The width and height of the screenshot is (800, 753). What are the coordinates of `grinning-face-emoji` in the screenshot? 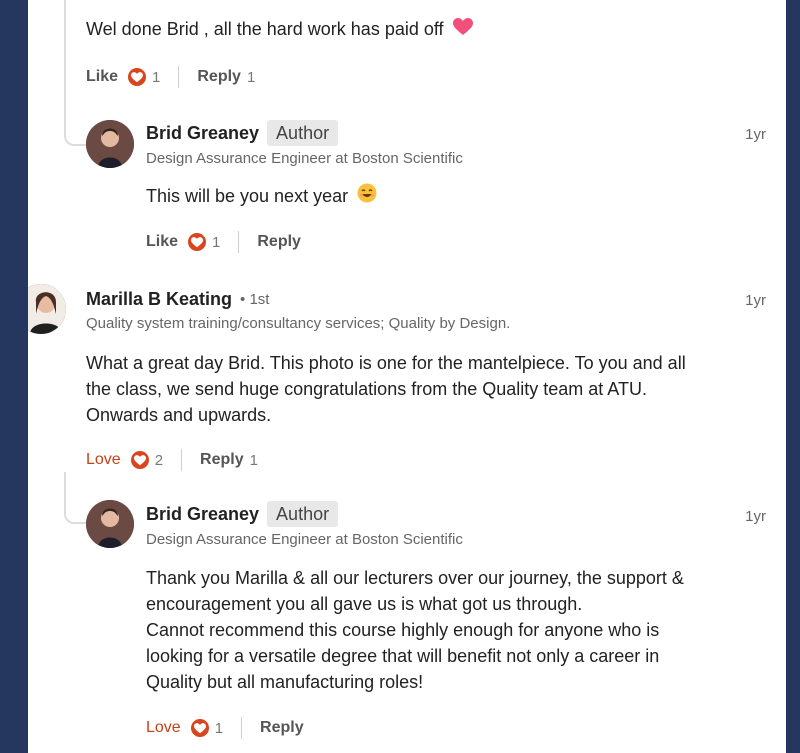 It's located at (367, 197).